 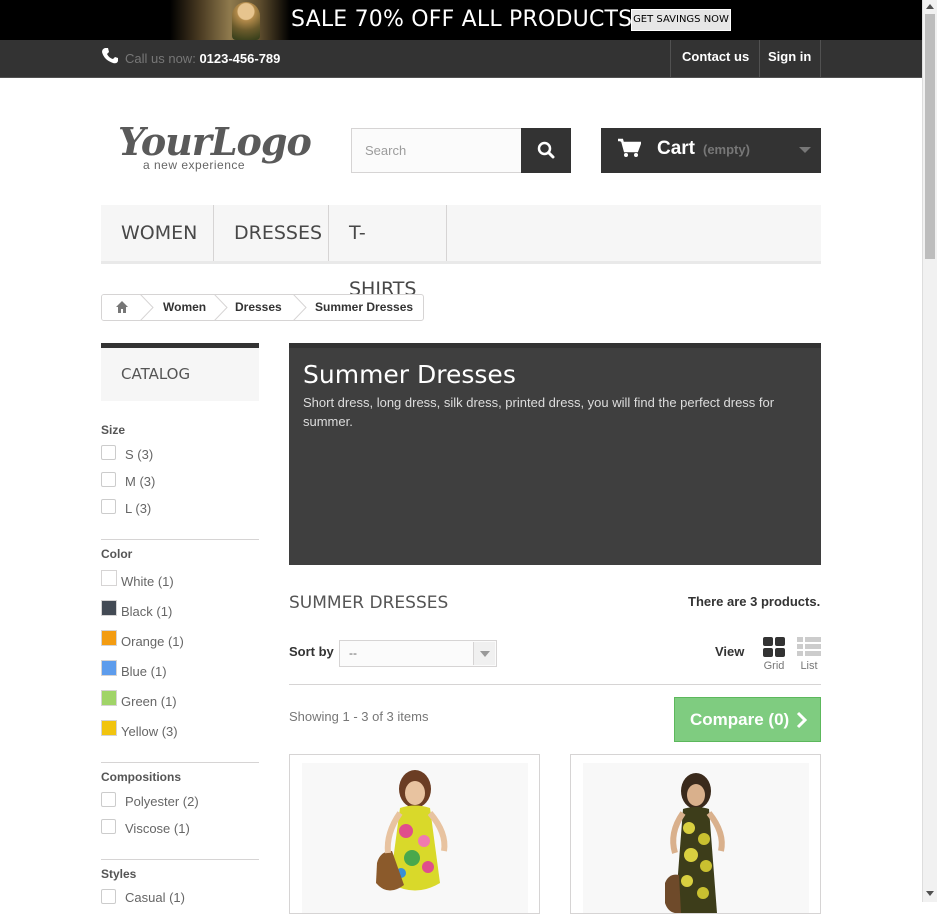 I want to click on site-logo: YourLogo a new experience, so click(x=215, y=148).